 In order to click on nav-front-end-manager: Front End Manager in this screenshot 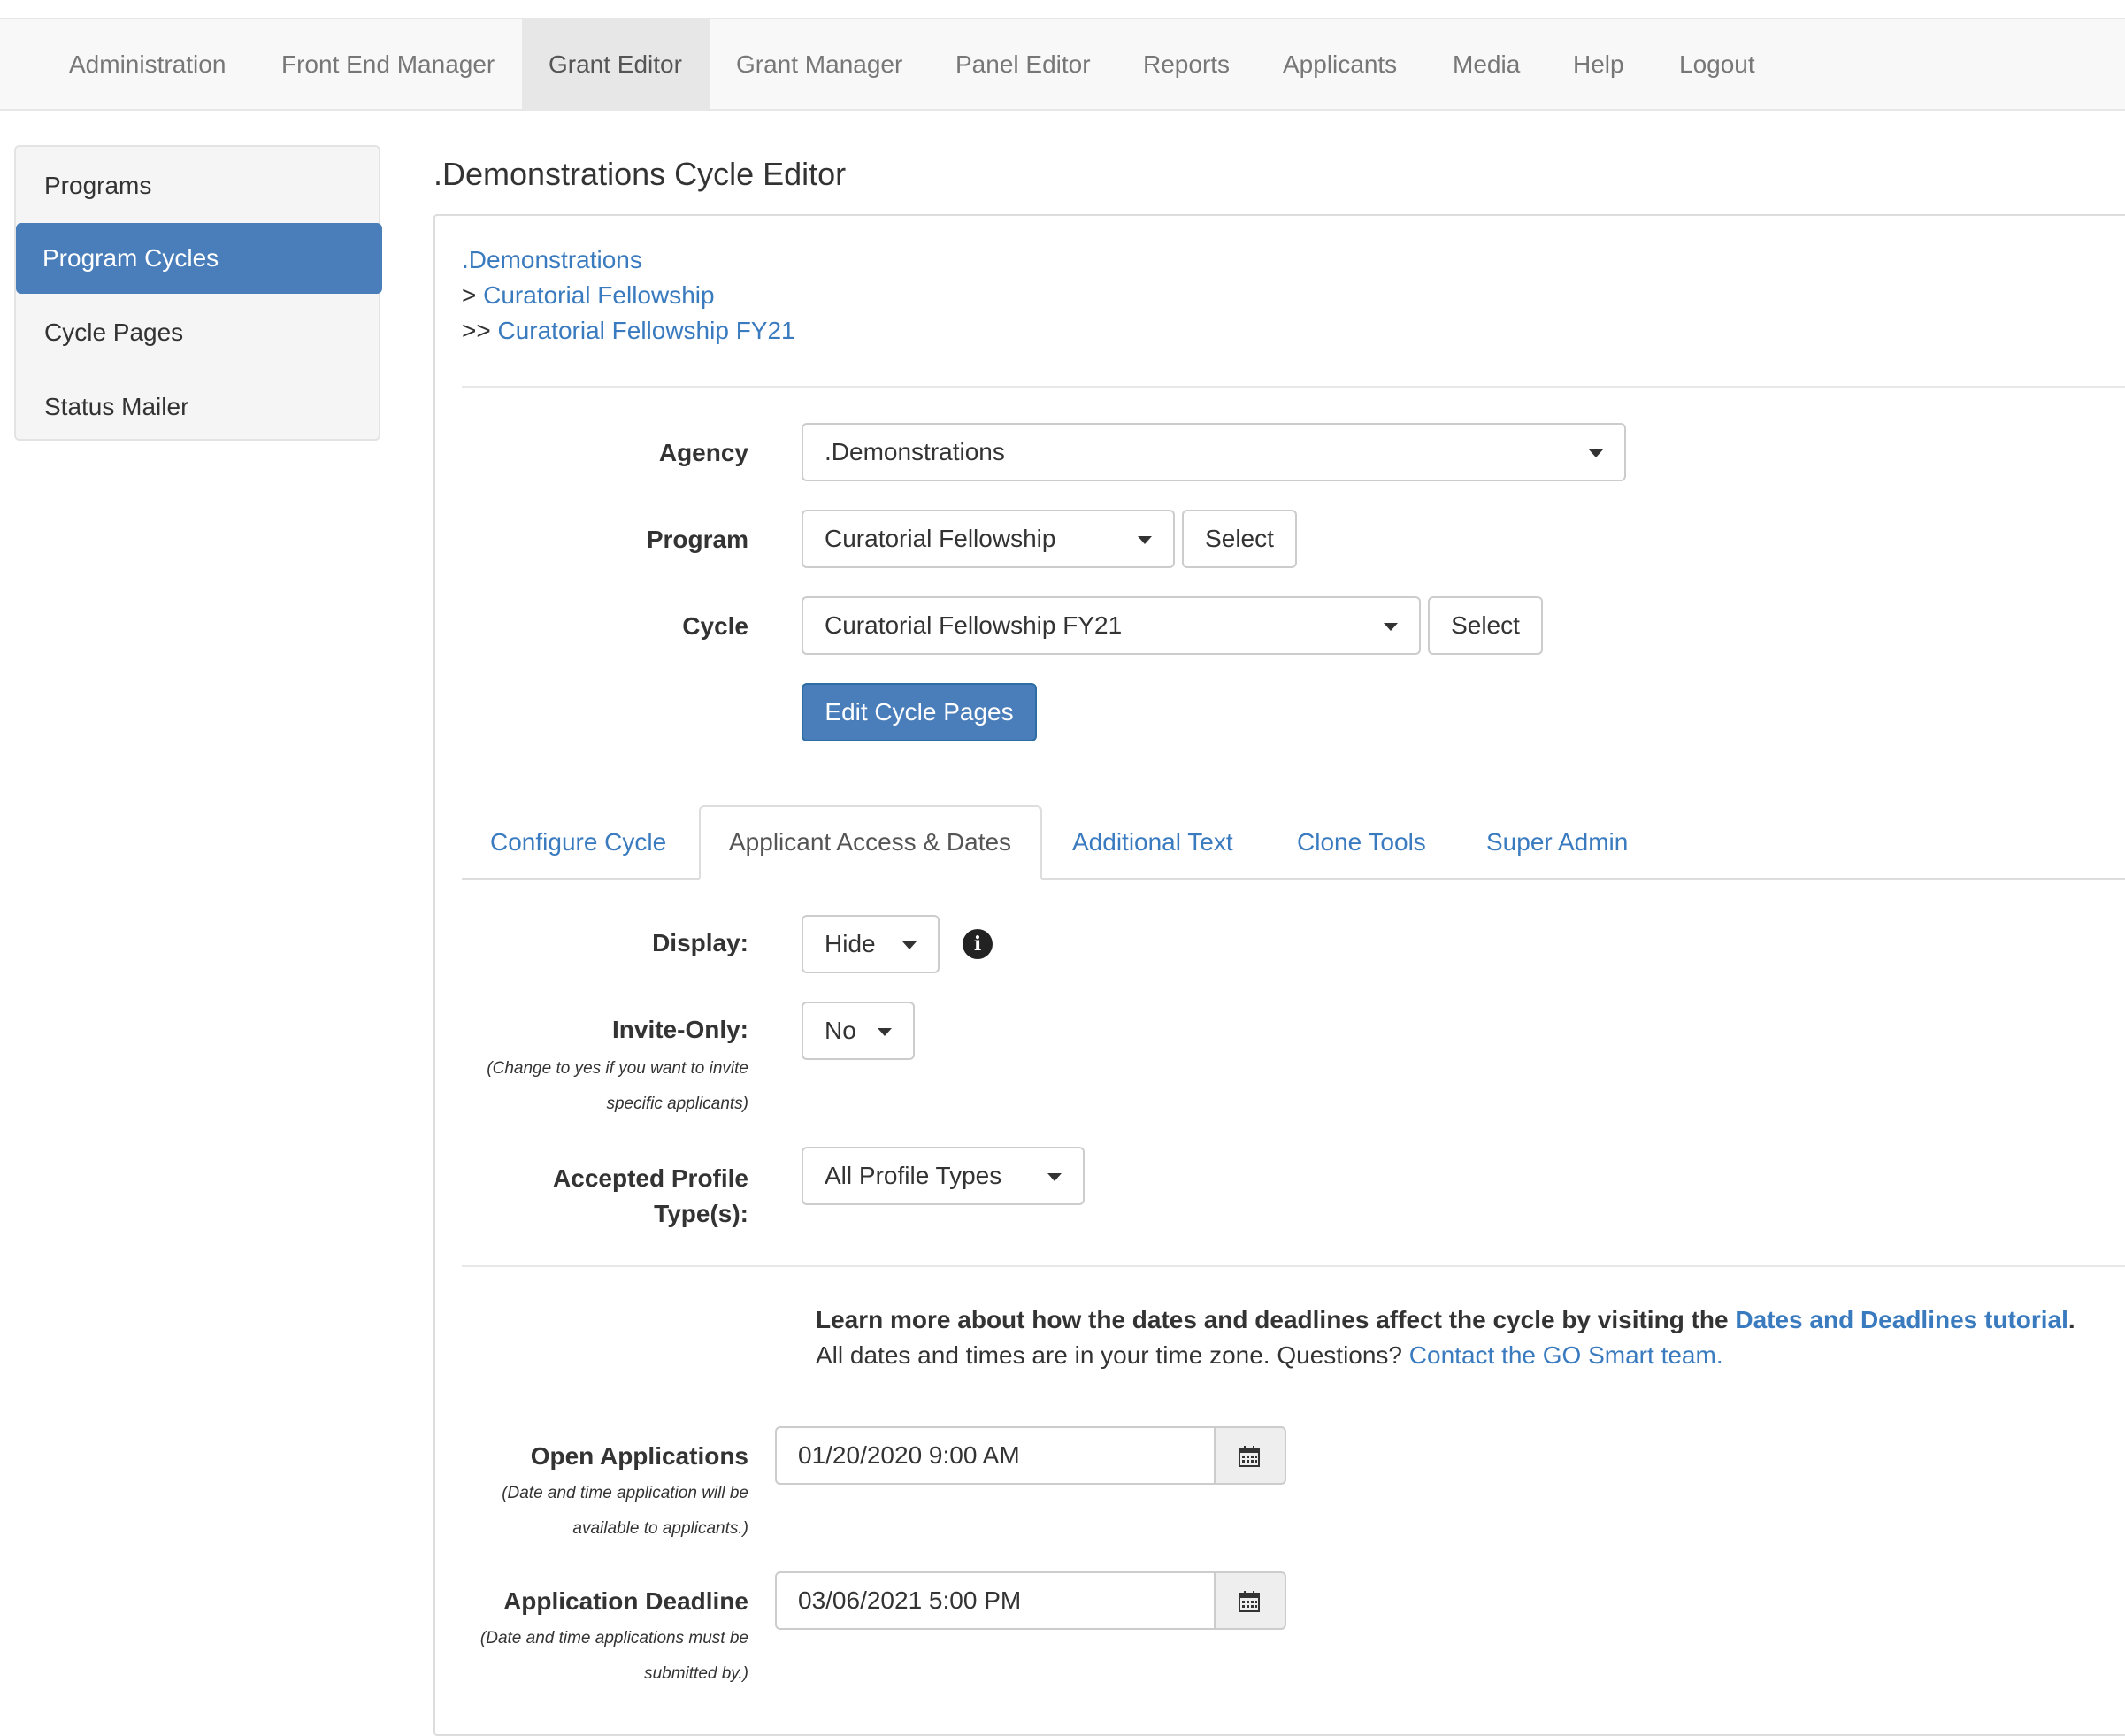, I will do `click(388, 64)`.